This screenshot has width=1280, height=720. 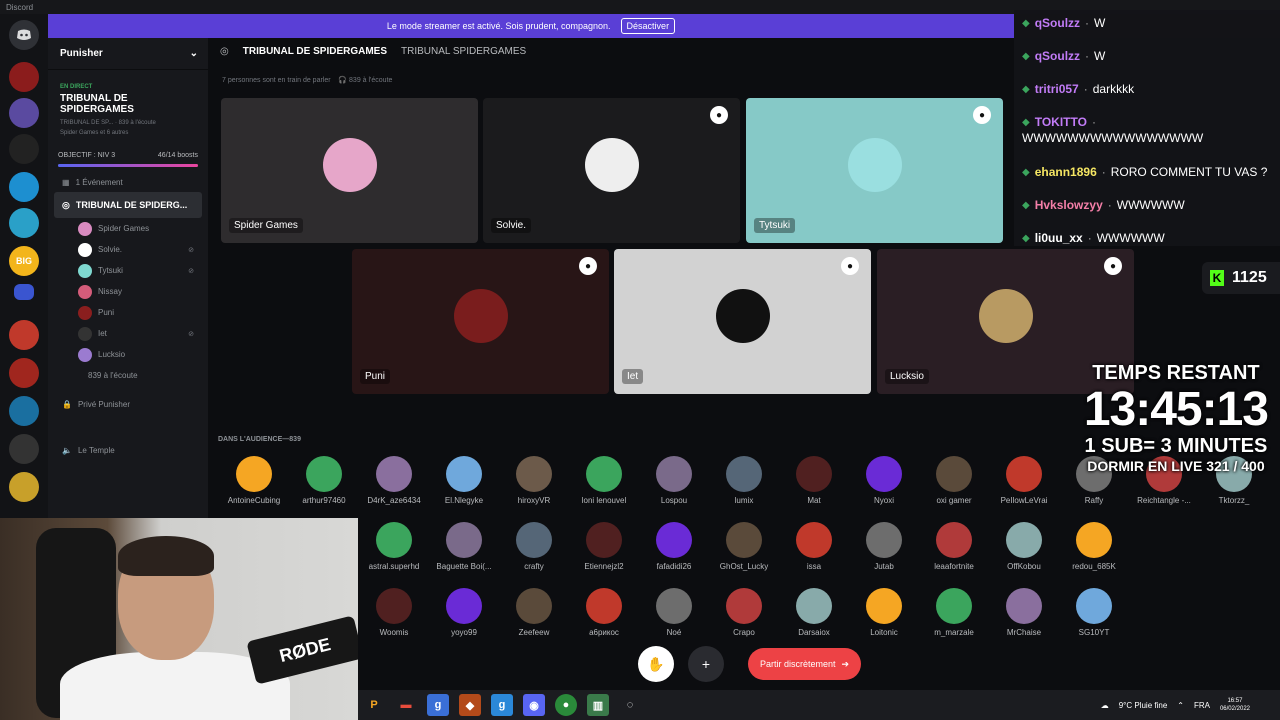 I want to click on app-icon: ▬, so click(x=406, y=705).